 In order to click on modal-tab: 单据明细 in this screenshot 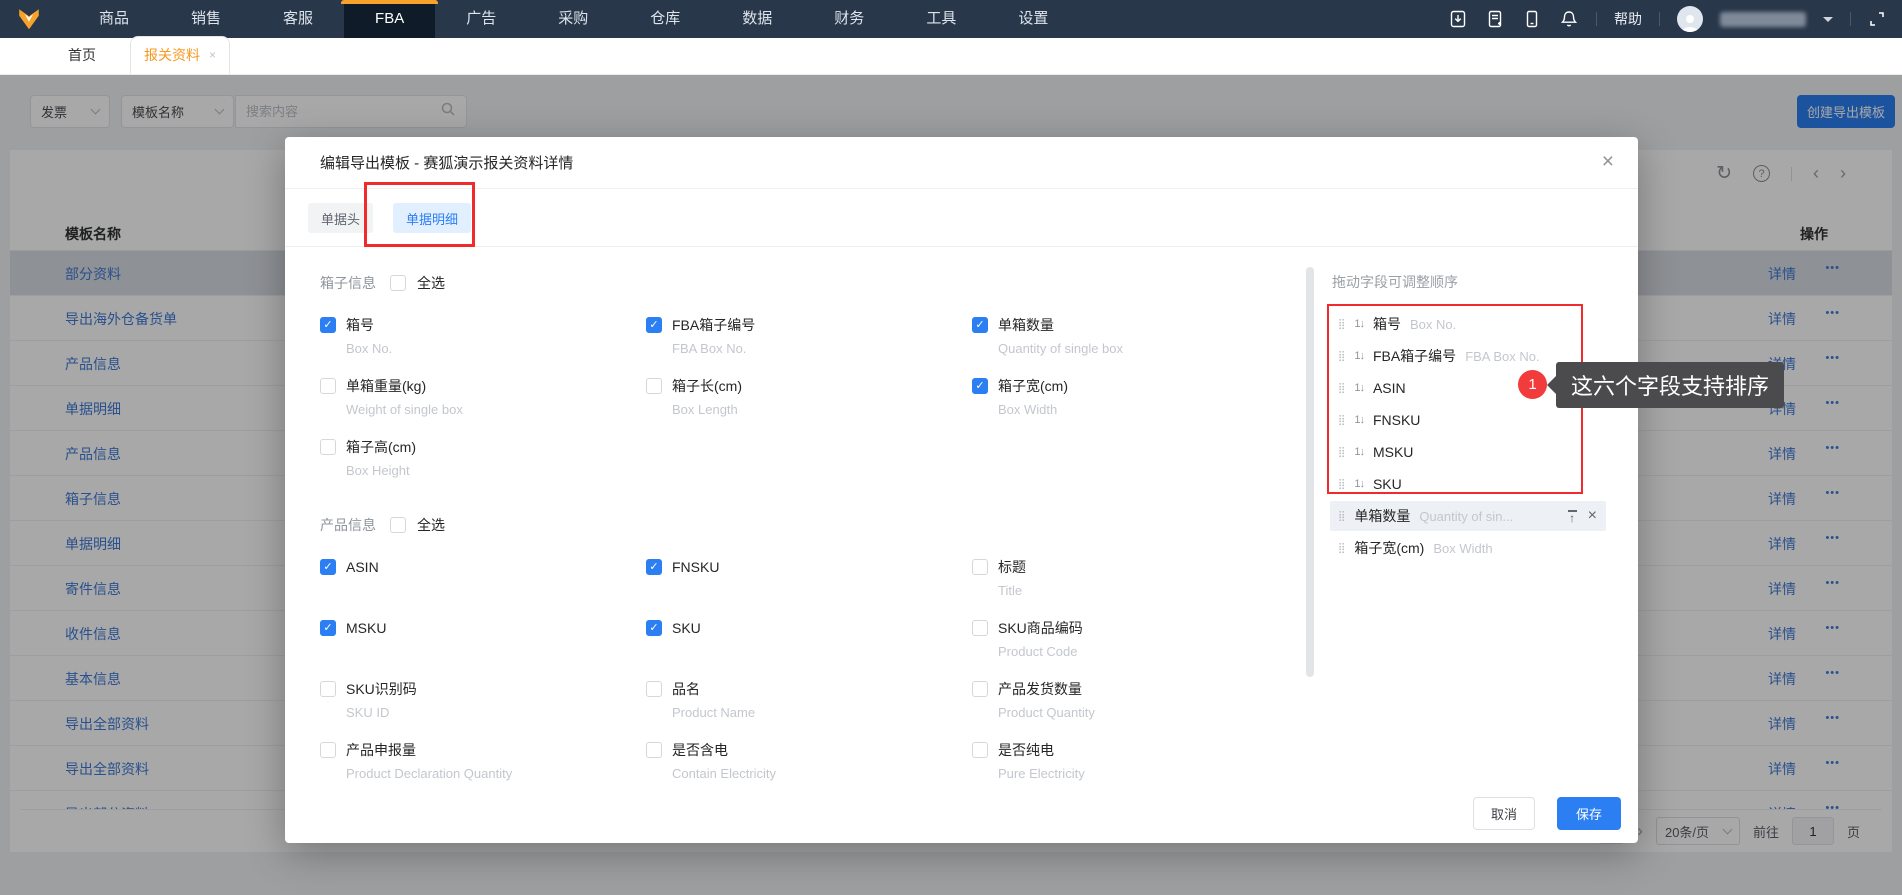, I will do `click(432, 218)`.